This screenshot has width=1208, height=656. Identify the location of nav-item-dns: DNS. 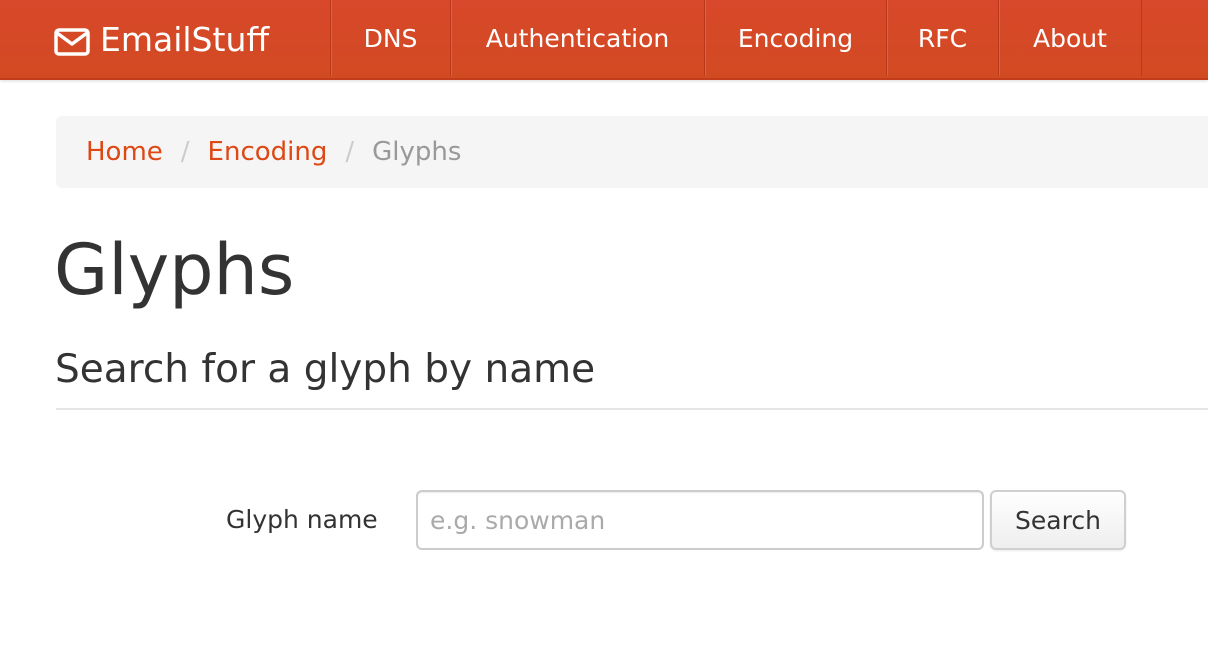
(390, 38).